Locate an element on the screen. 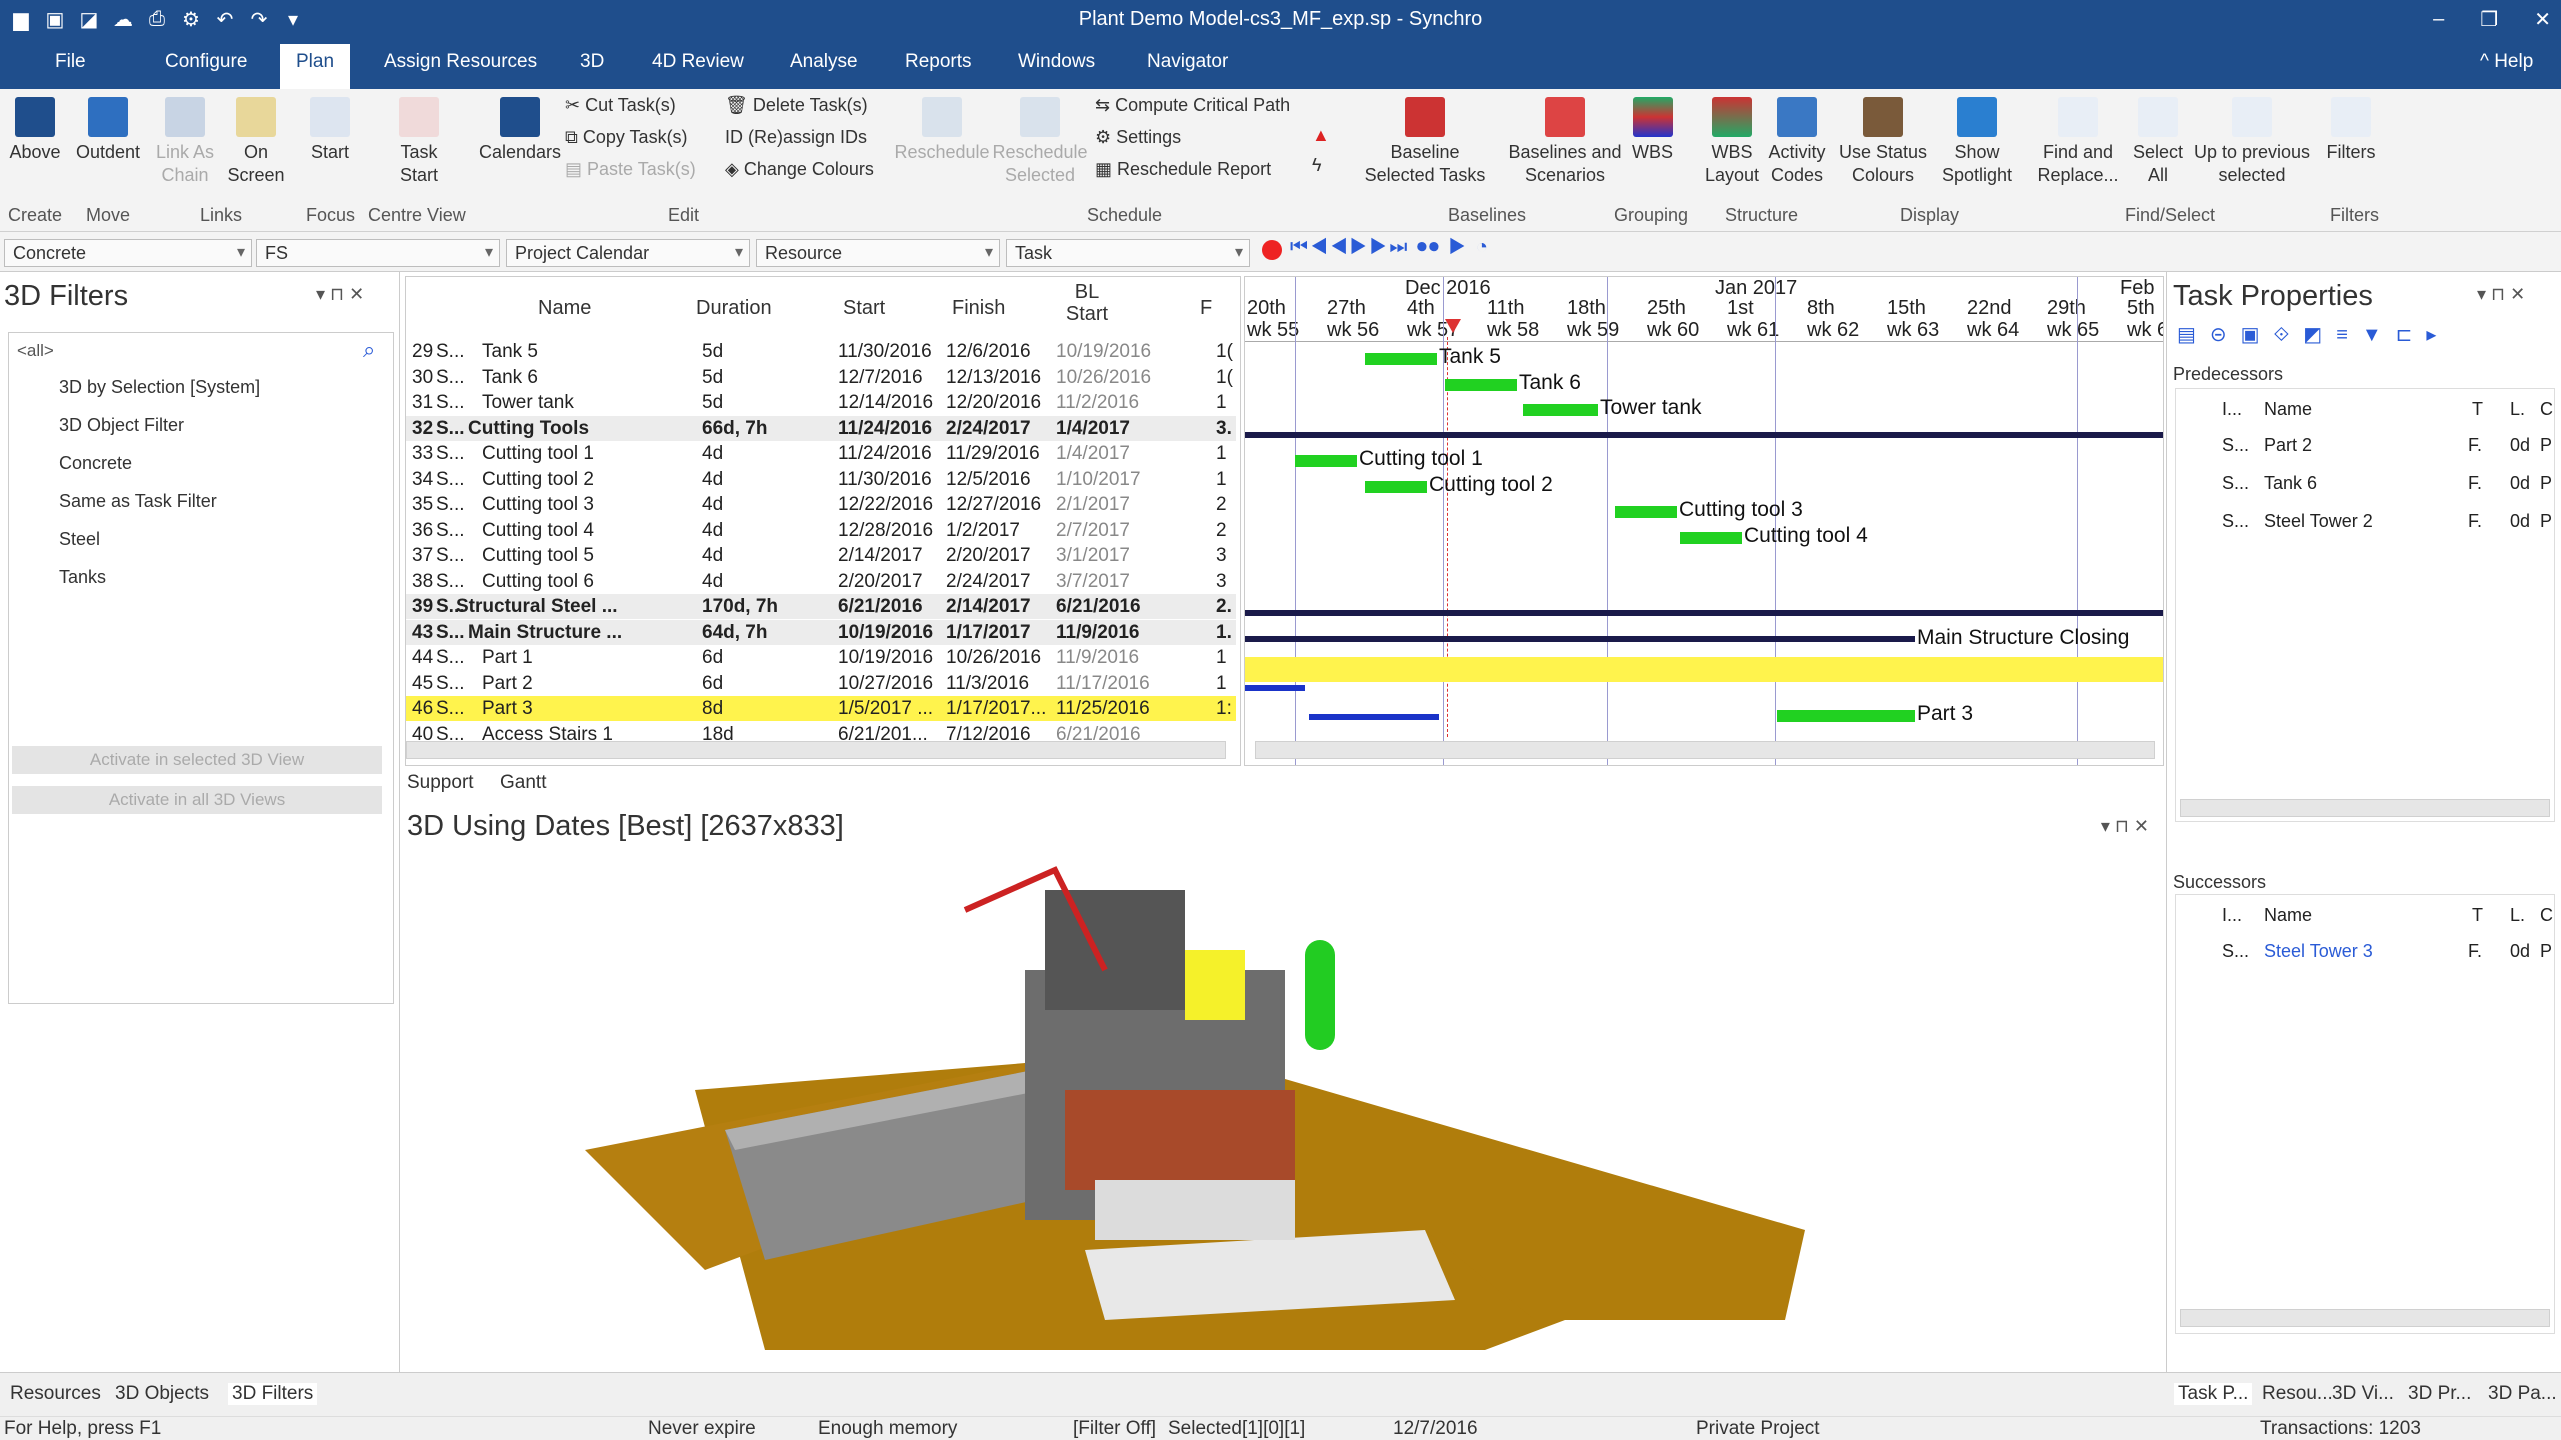  calendars-button: Calendars is located at coordinates (520, 130).